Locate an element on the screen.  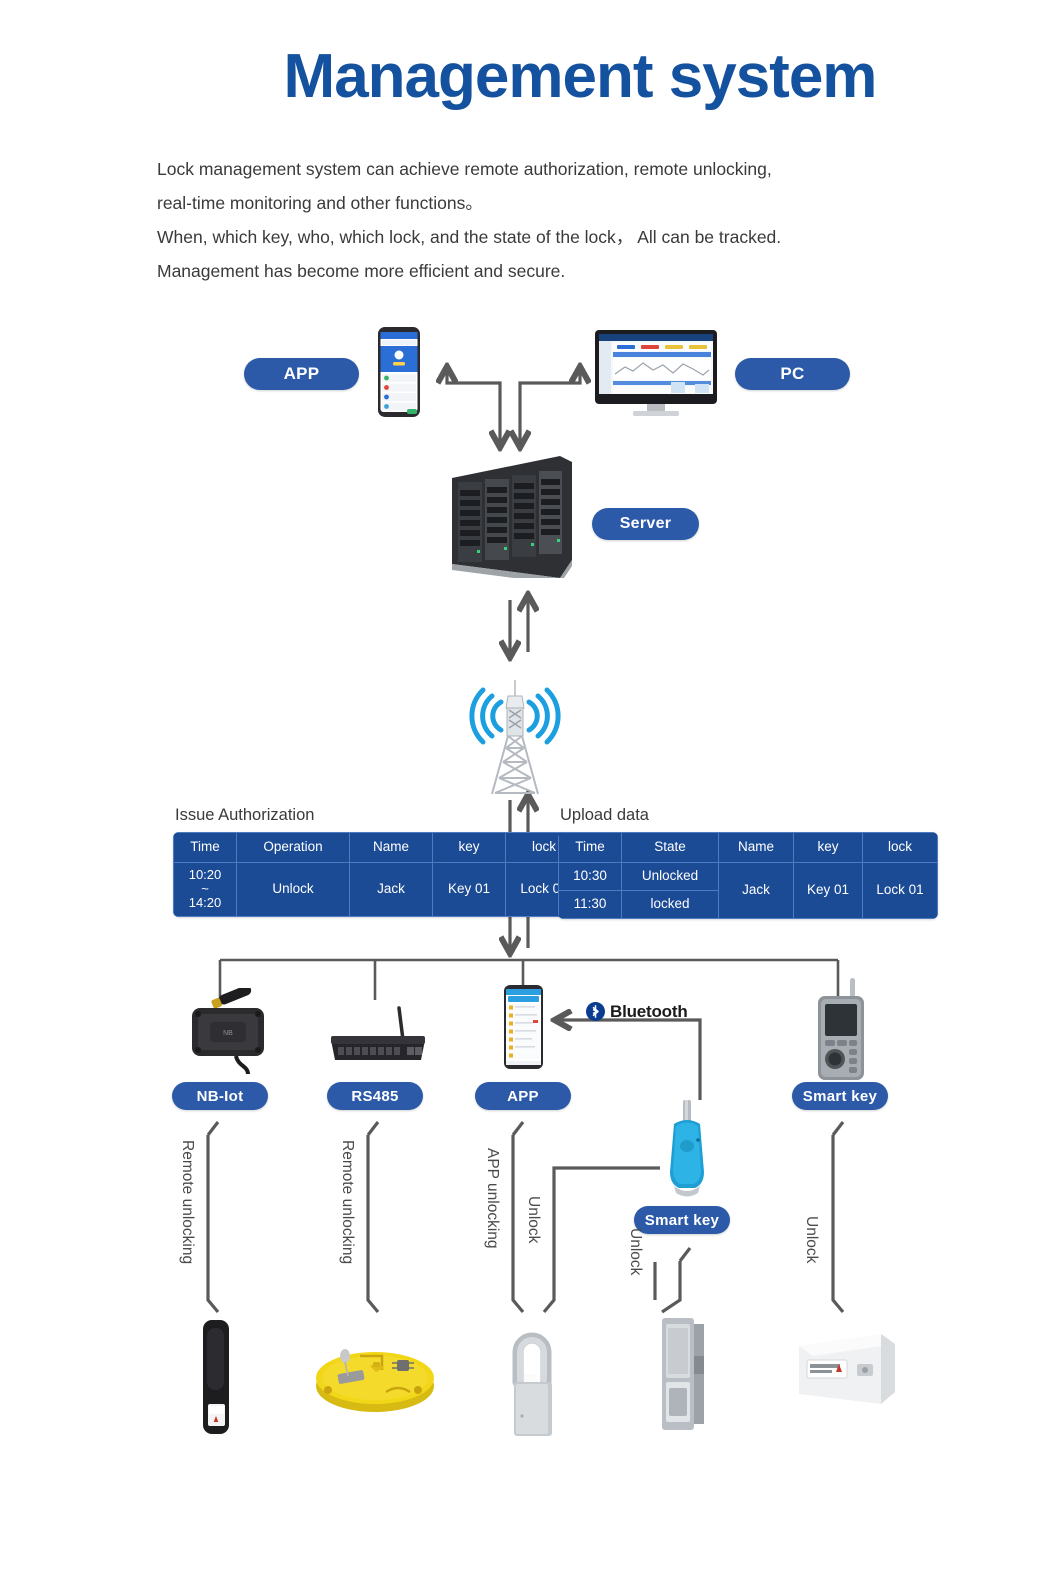
bluetooth-icon is located at coordinates (595, 1014).